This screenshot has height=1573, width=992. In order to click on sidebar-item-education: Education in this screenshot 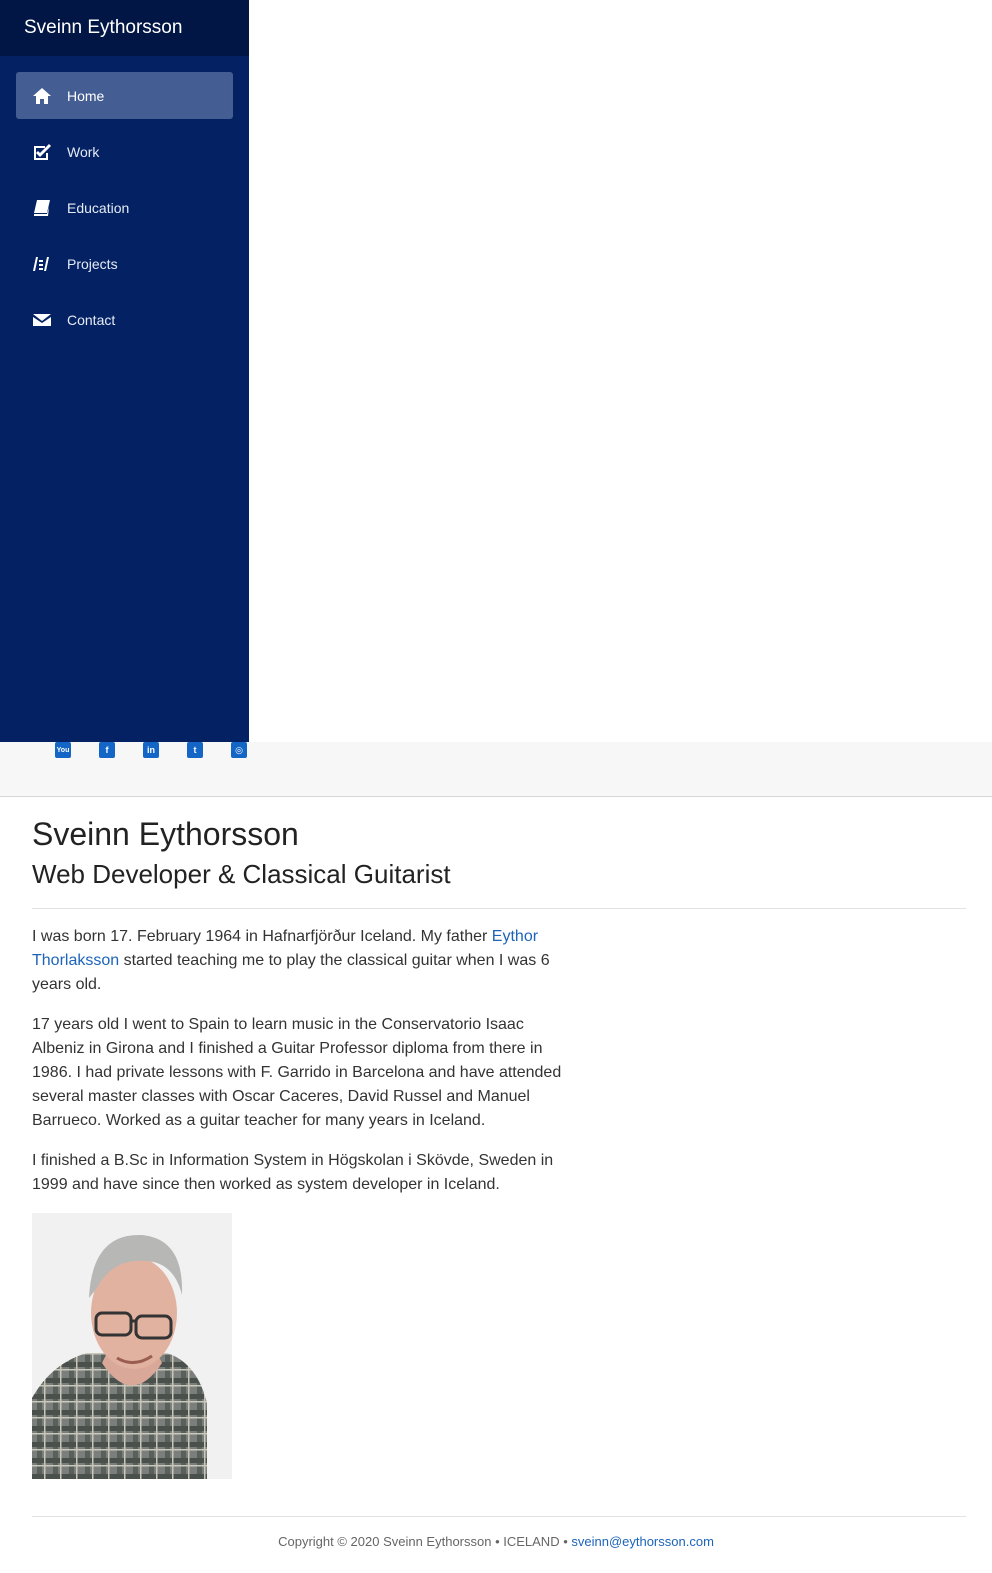, I will do `click(124, 207)`.